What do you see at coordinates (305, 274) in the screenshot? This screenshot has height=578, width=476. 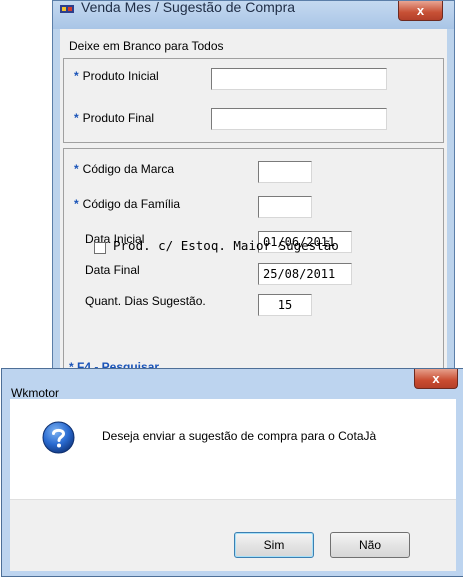 I see `data-final-input: 25/08/2011` at bounding box center [305, 274].